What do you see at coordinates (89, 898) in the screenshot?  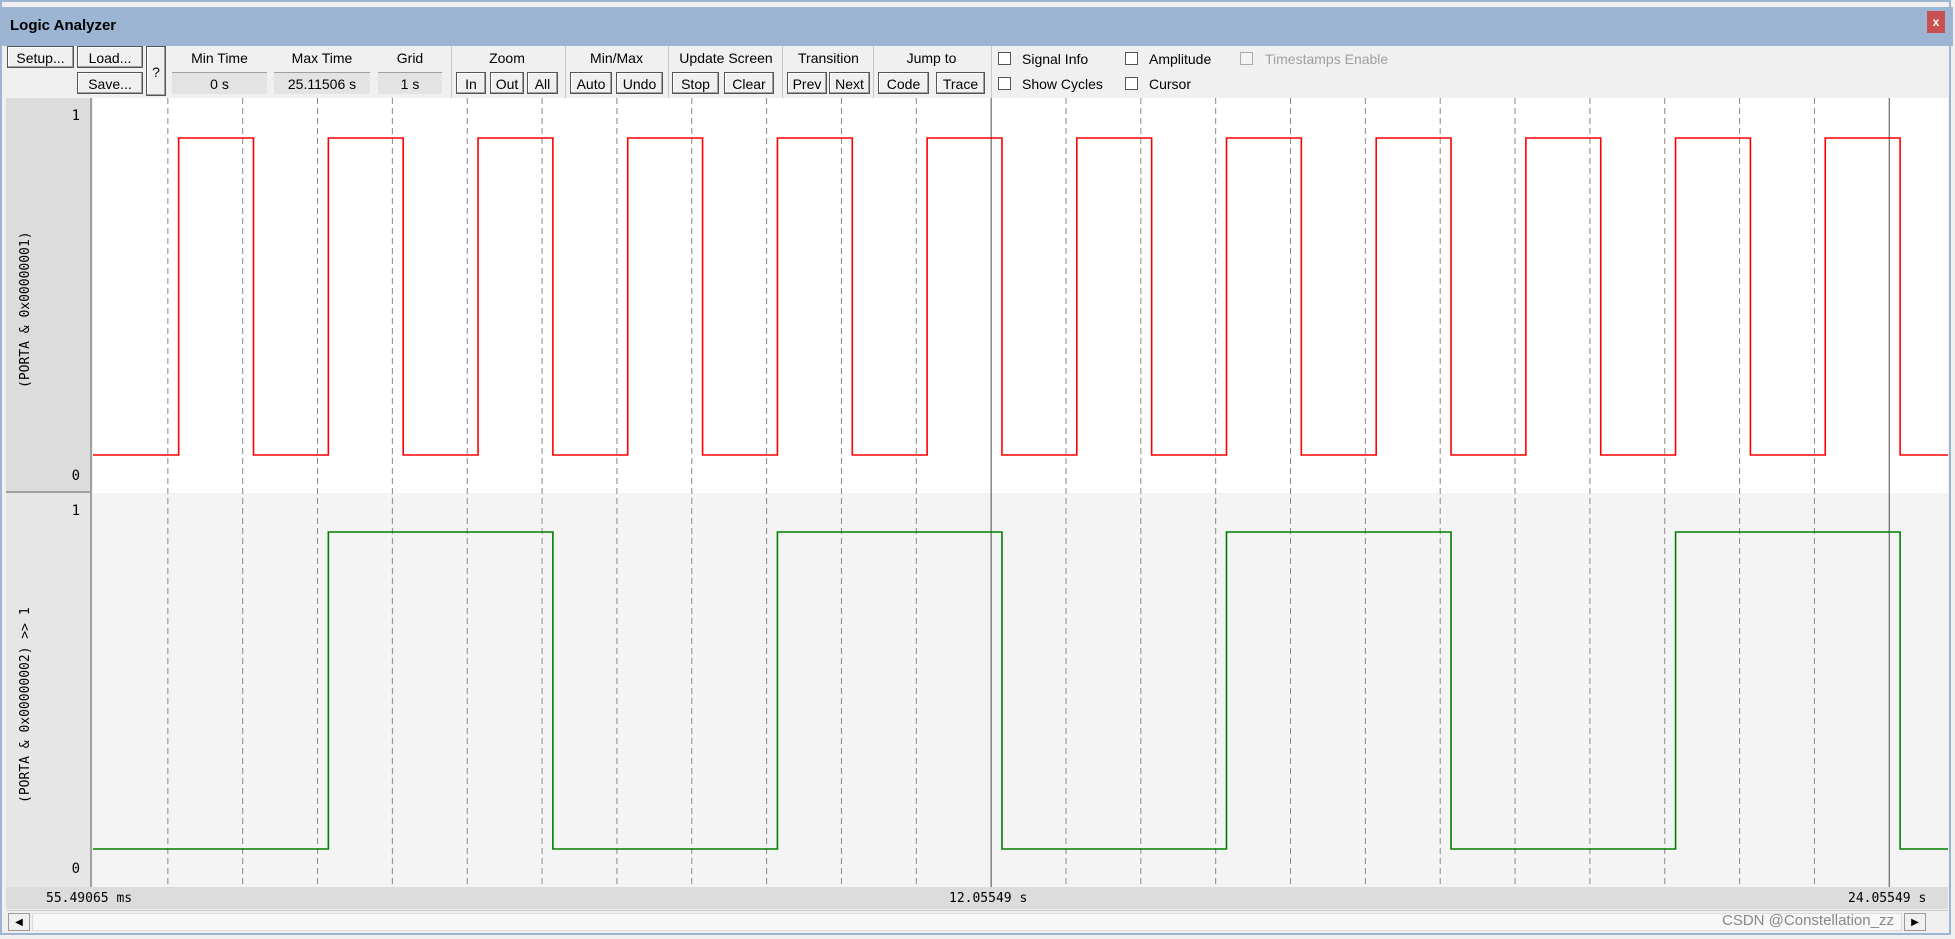 I see `time-left-label: 55.49065 ms` at bounding box center [89, 898].